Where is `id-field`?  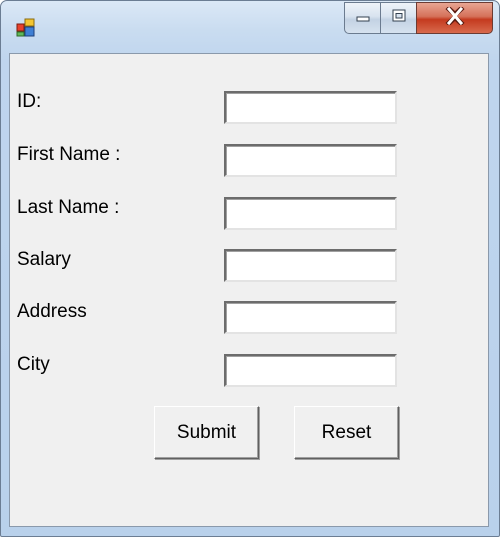 id-field is located at coordinates (310, 107).